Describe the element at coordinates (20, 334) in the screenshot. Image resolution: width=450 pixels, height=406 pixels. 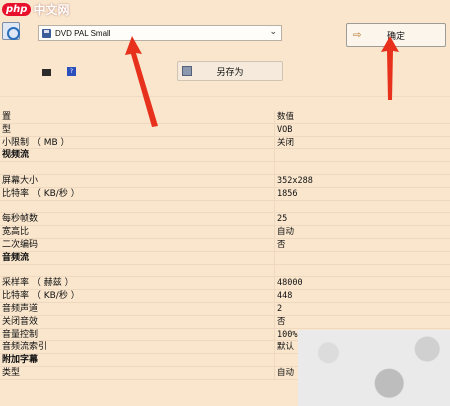
I see `grid-row-key: 音量控制` at that location.